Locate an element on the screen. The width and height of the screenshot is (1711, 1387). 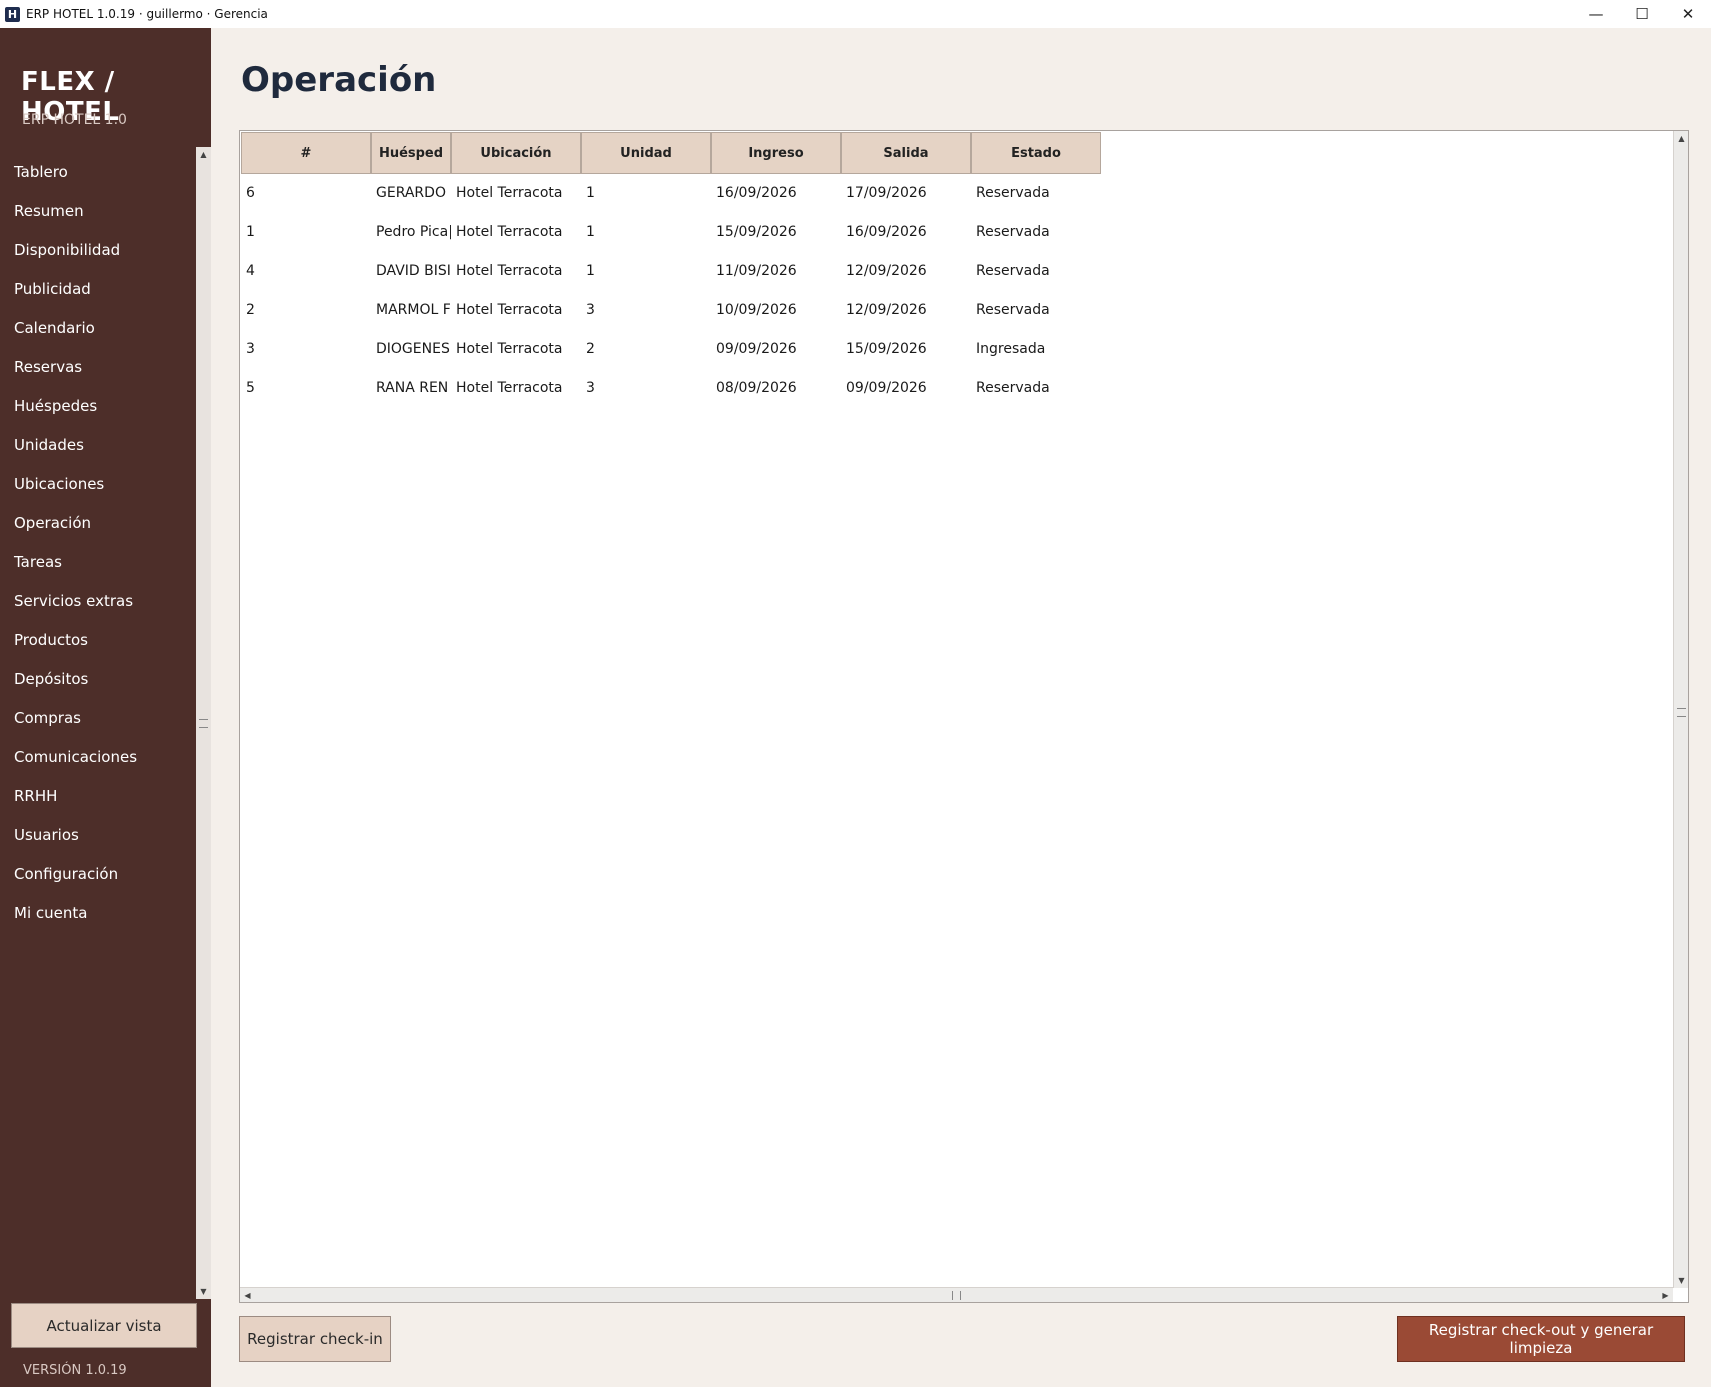
column-header-checkout: Salida is located at coordinates (906, 153).